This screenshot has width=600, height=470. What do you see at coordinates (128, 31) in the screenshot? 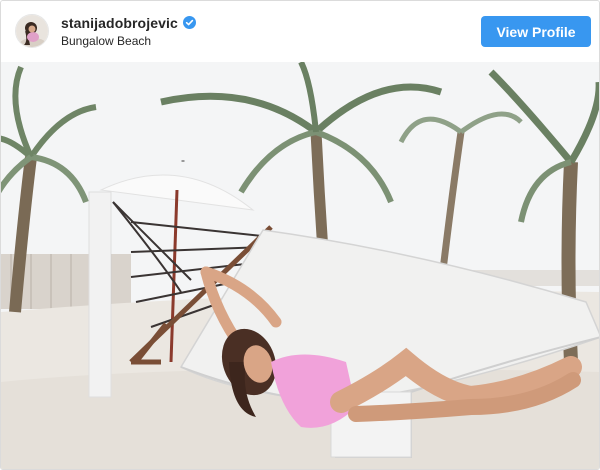
I see `post-meta: stanijadobrojevic Bungalow Beach` at bounding box center [128, 31].